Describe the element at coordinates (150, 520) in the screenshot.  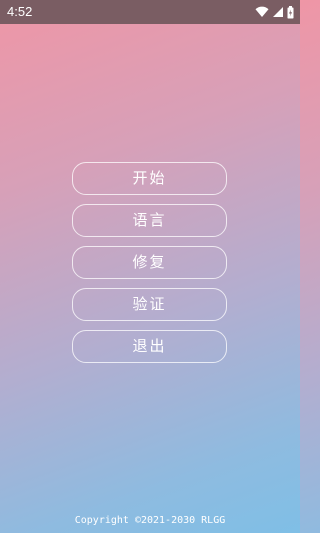
I see `copyright-text: Copyright ©2021-2030 RLGG` at that location.